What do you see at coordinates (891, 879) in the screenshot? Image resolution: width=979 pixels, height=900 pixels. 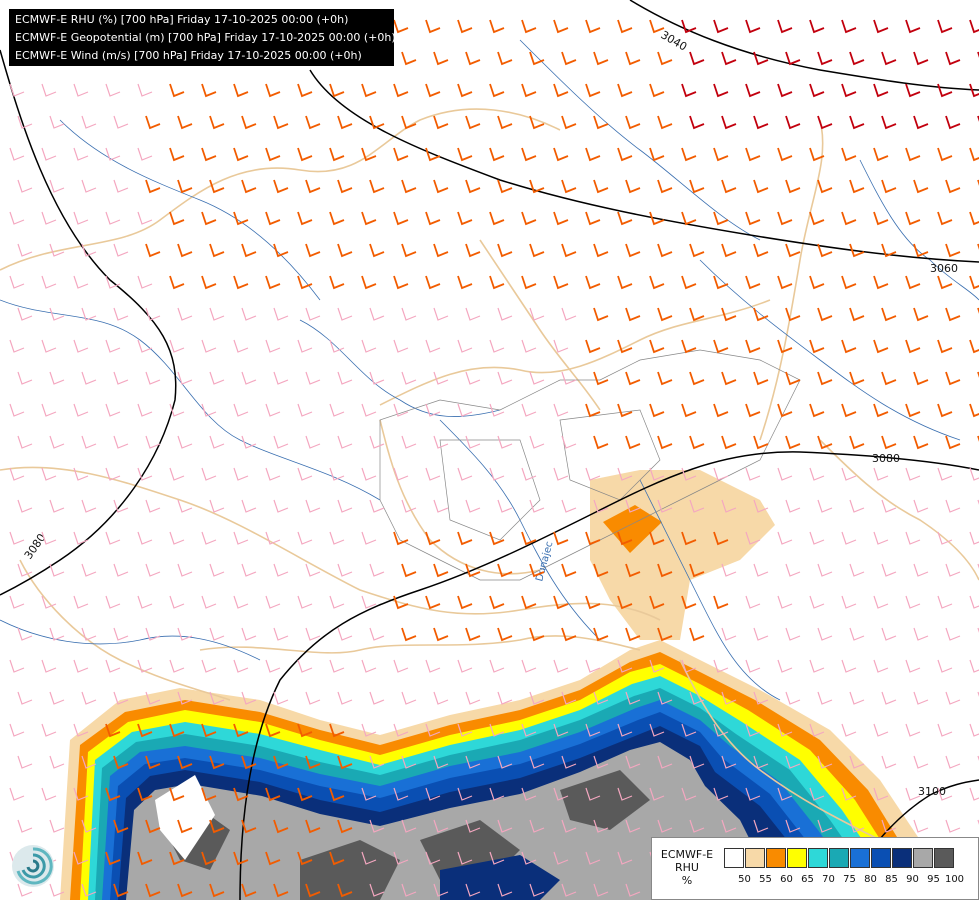 I see `legend-tick: 85` at bounding box center [891, 879].